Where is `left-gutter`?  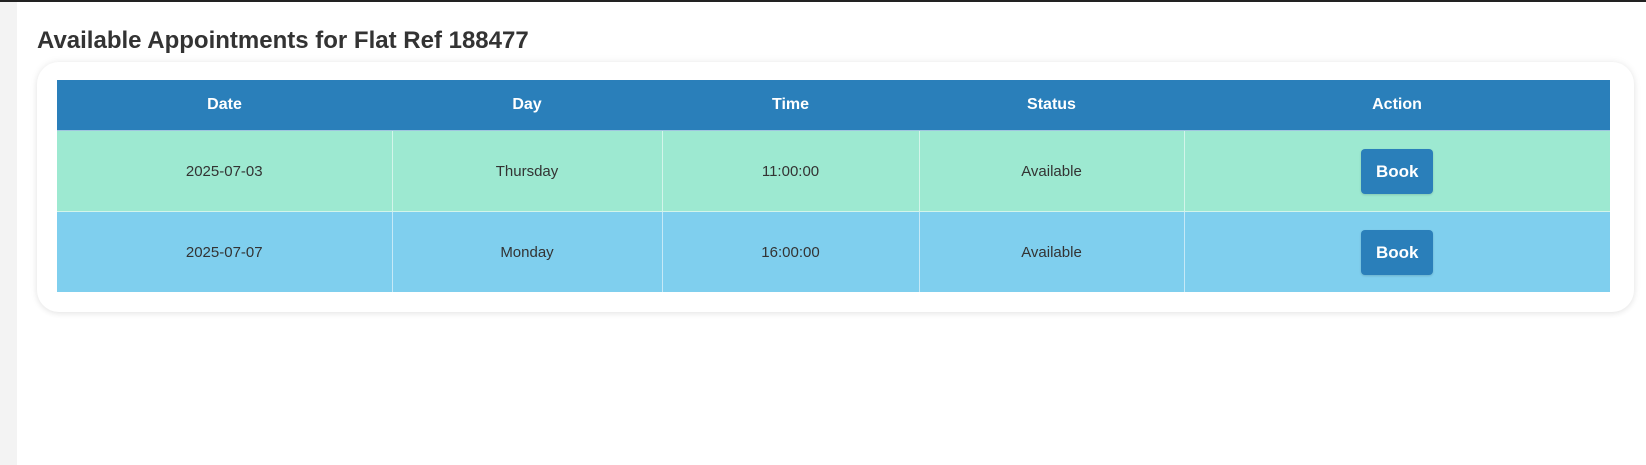 left-gutter is located at coordinates (8, 233).